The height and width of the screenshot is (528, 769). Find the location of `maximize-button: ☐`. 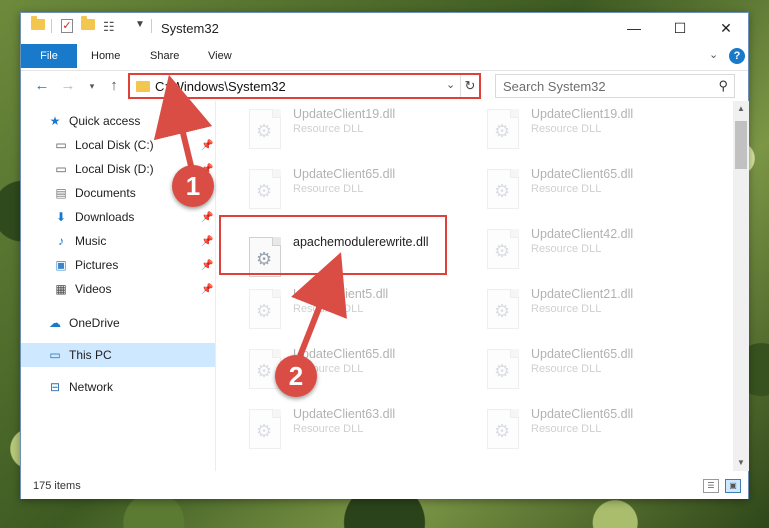

maximize-button: ☐ is located at coordinates (680, 28).